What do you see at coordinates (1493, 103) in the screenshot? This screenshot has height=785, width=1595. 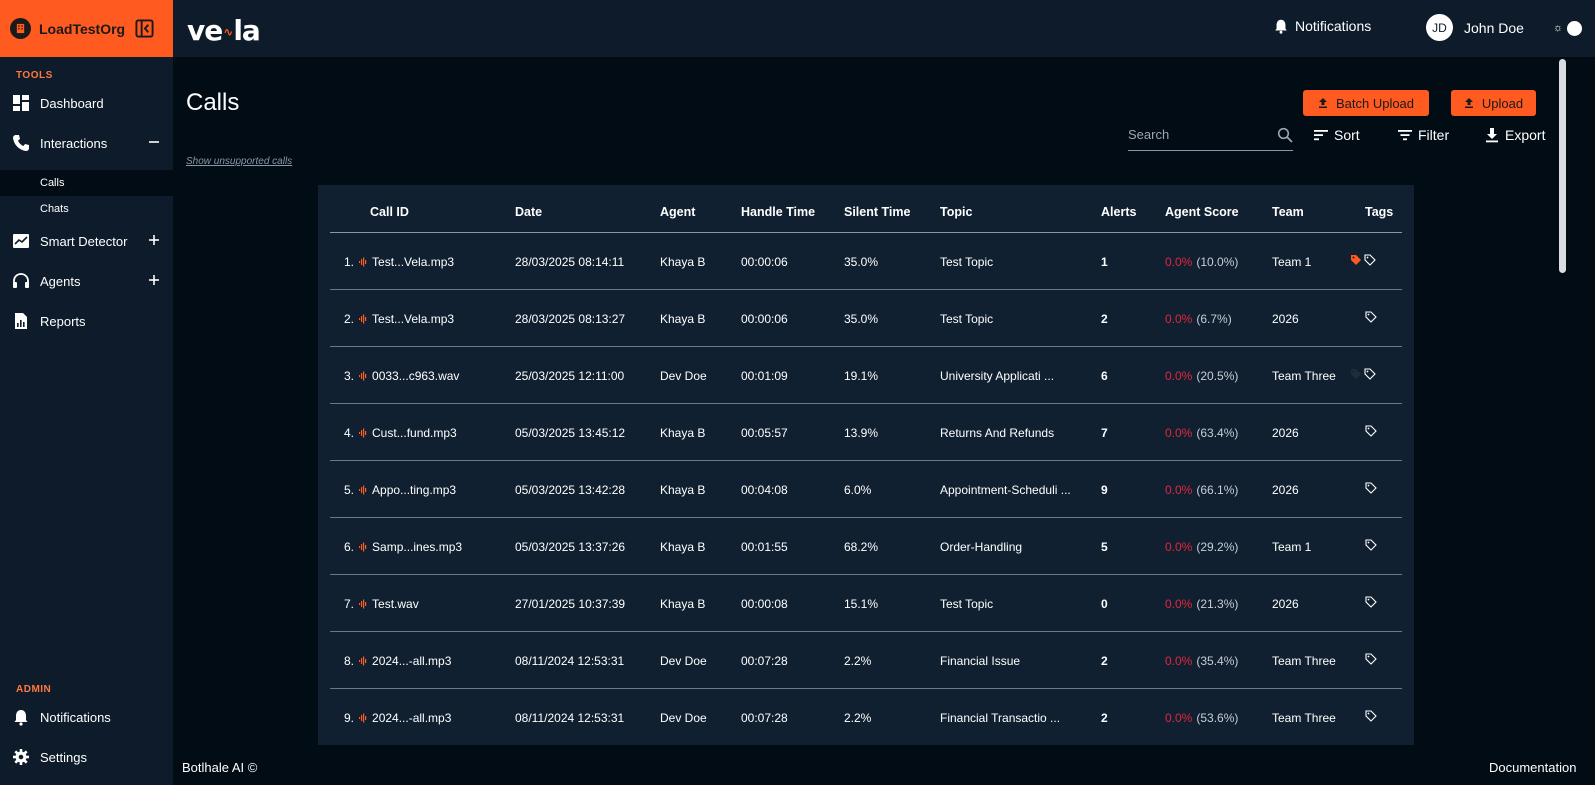 I see `upload-button: Upload` at bounding box center [1493, 103].